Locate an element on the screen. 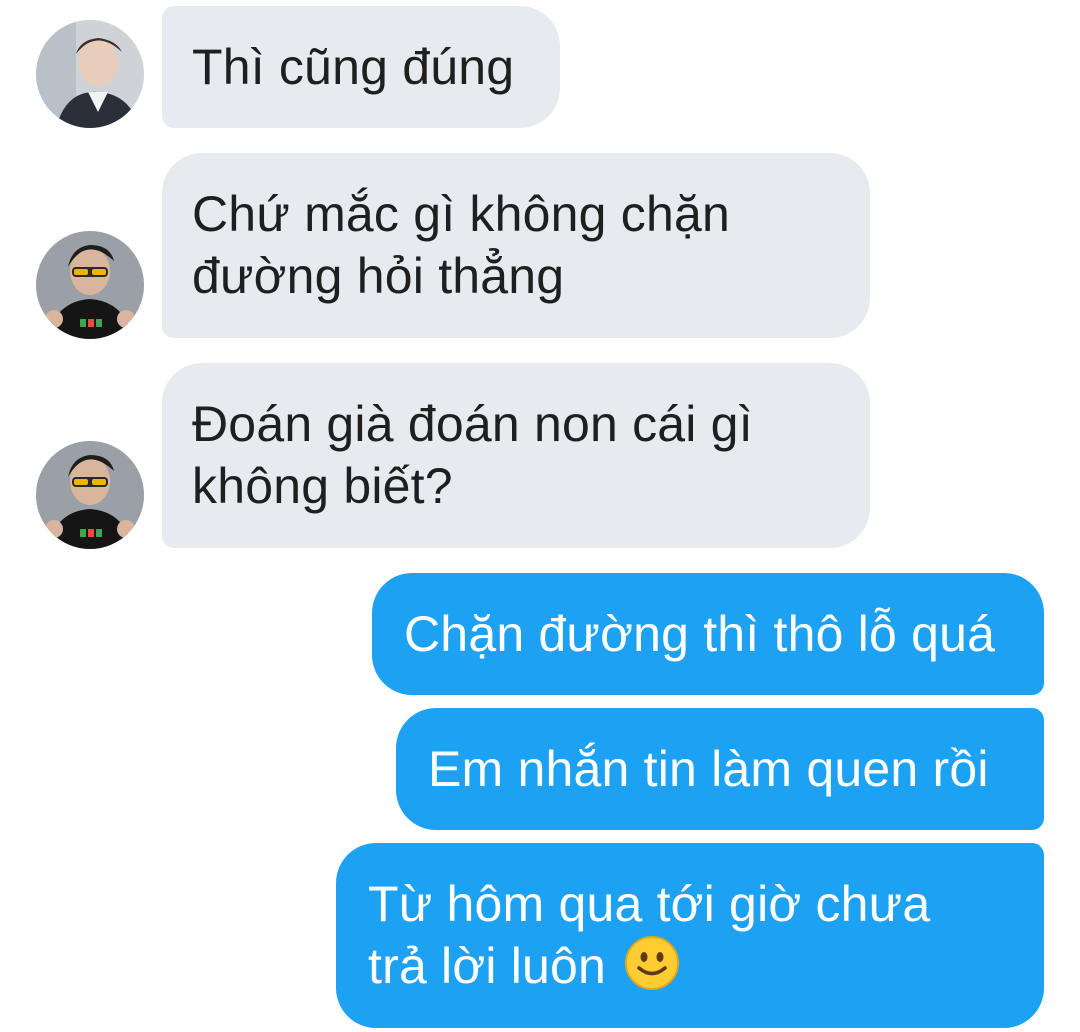 The width and height of the screenshot is (1080, 1032). slightly-smiling-face-icon is located at coordinates (652, 963).